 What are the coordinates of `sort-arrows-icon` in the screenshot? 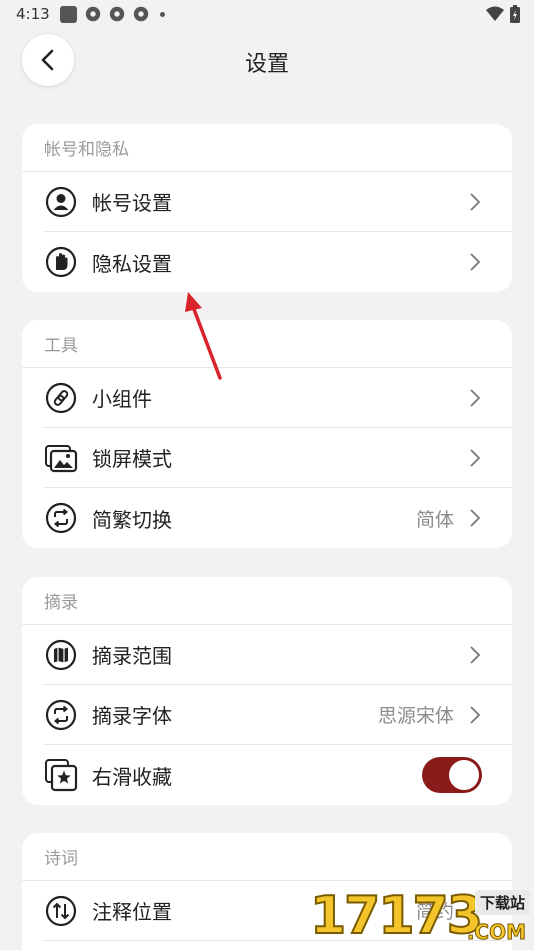 It's located at (61, 911).